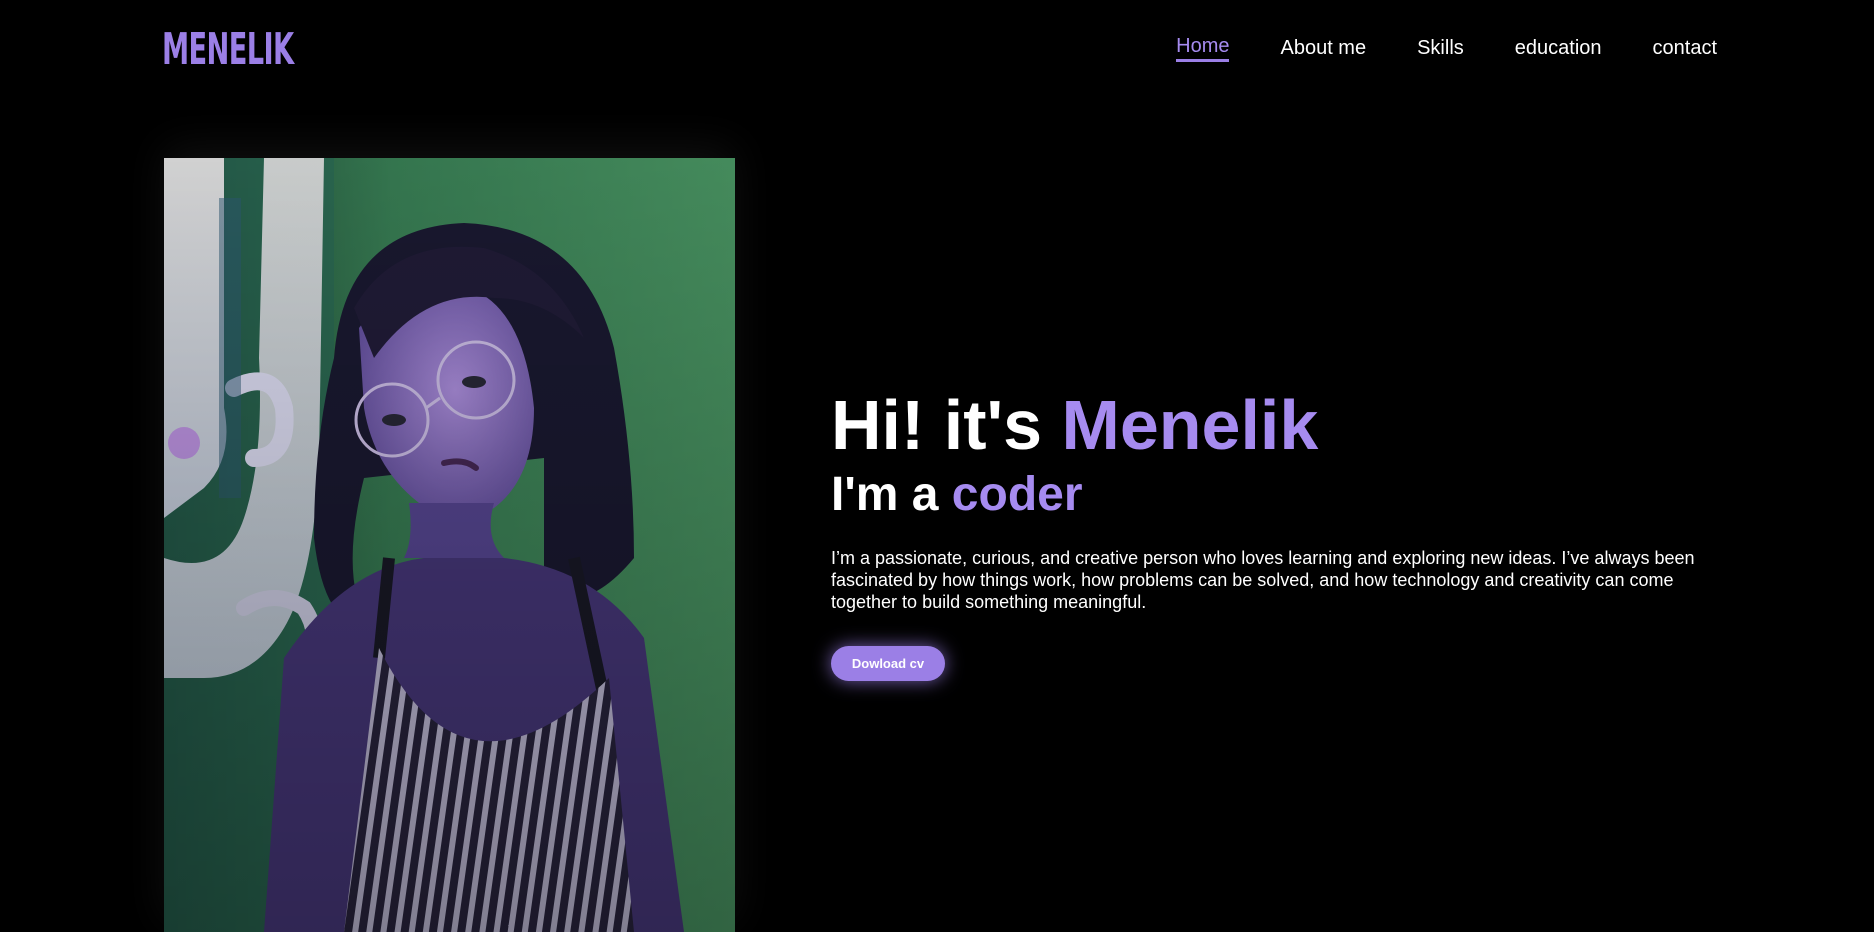  What do you see at coordinates (888, 663) in the screenshot?
I see `download-cv-button: Dowload cv` at bounding box center [888, 663].